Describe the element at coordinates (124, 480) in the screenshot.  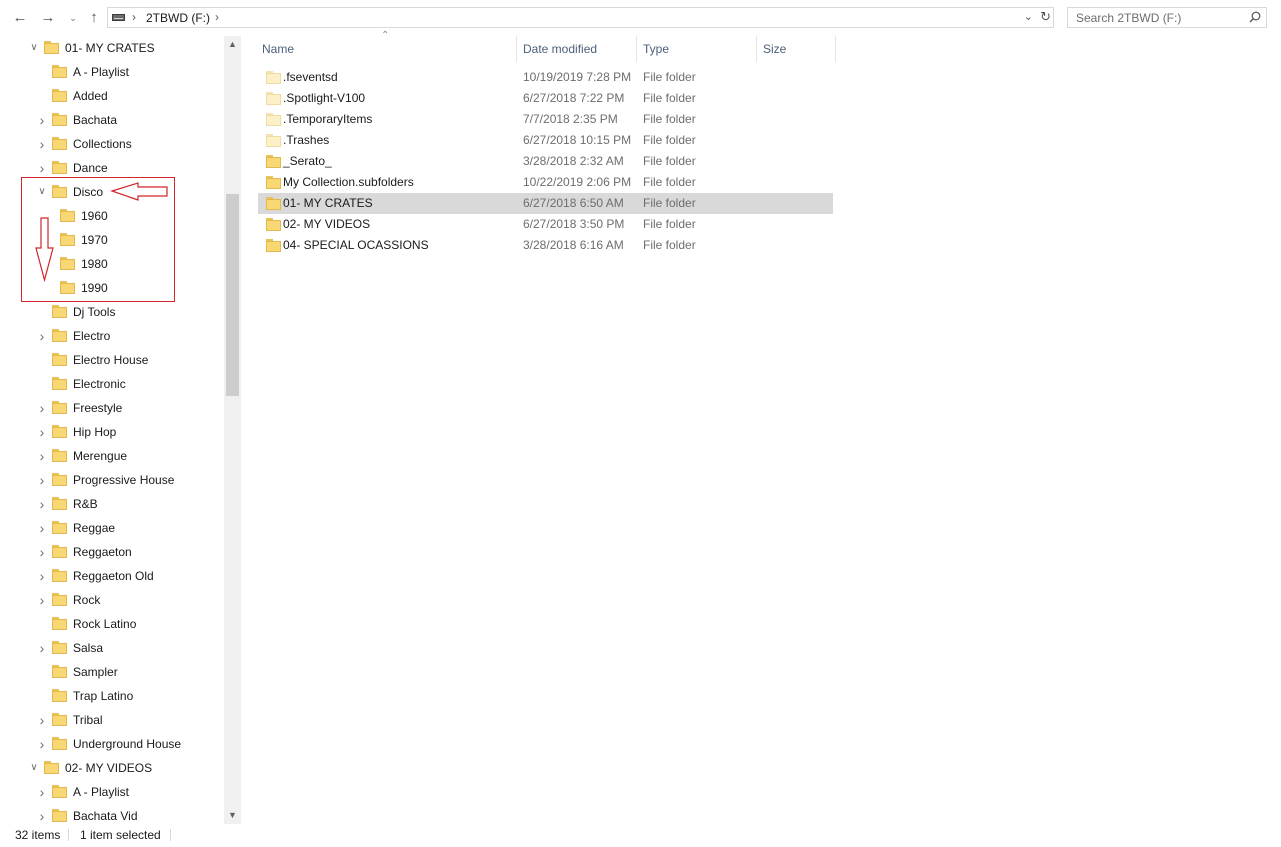
I see `nav-tree-item-label: Progressive House` at that location.